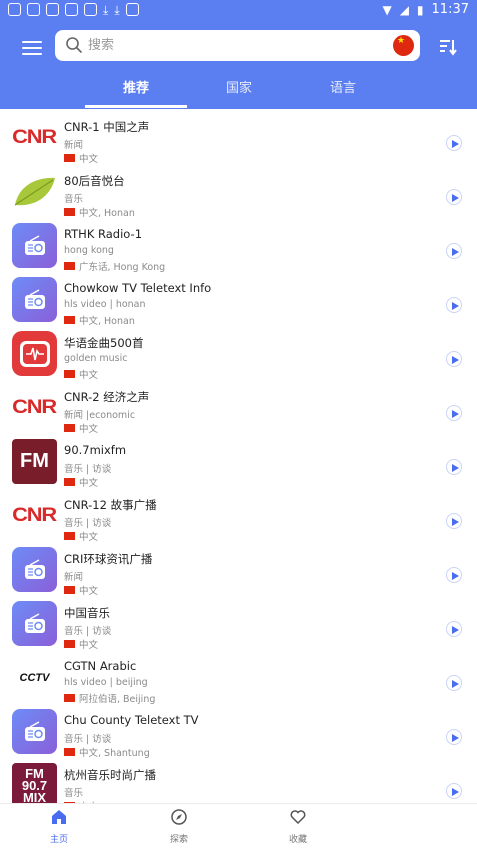  What do you see at coordinates (131, 720) in the screenshot?
I see `station-title: Chu County Teletext TV` at bounding box center [131, 720].